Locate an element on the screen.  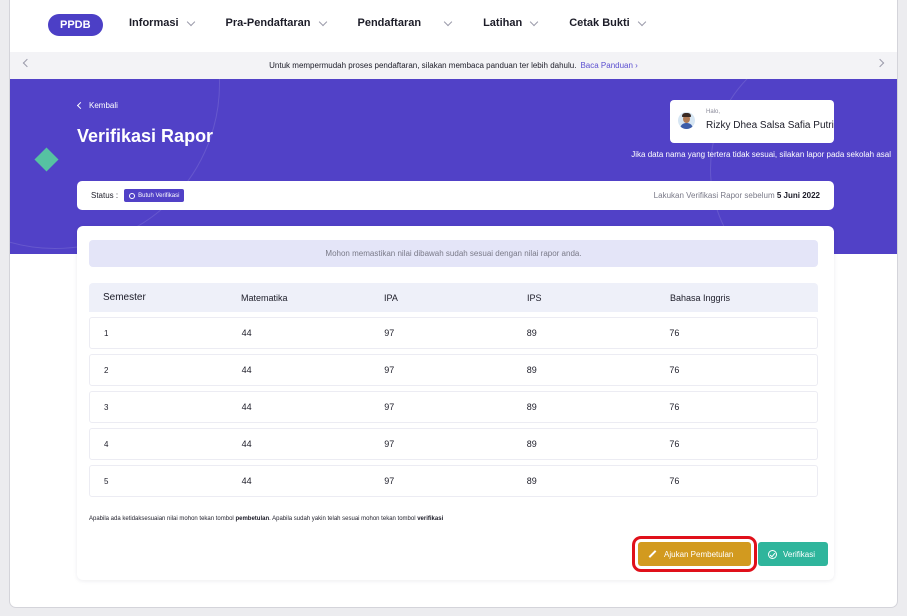
menu-label: Latihan is located at coordinates (503, 23).